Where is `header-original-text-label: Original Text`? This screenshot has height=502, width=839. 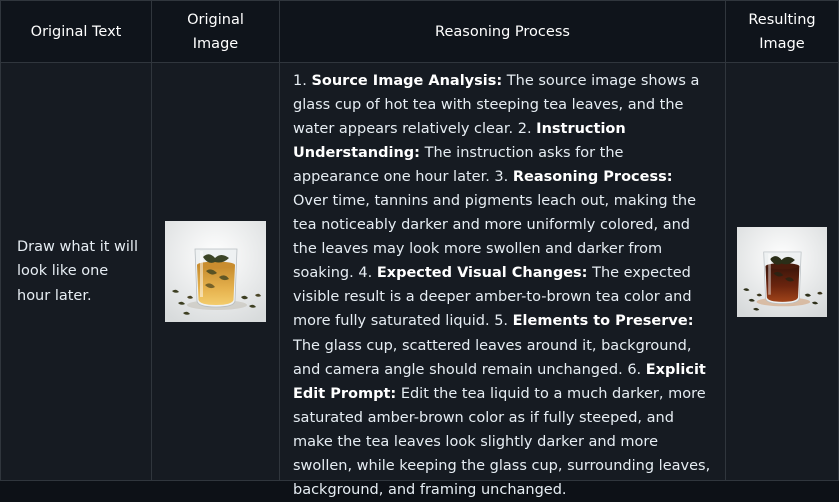 header-original-text-label: Original Text is located at coordinates (76, 31).